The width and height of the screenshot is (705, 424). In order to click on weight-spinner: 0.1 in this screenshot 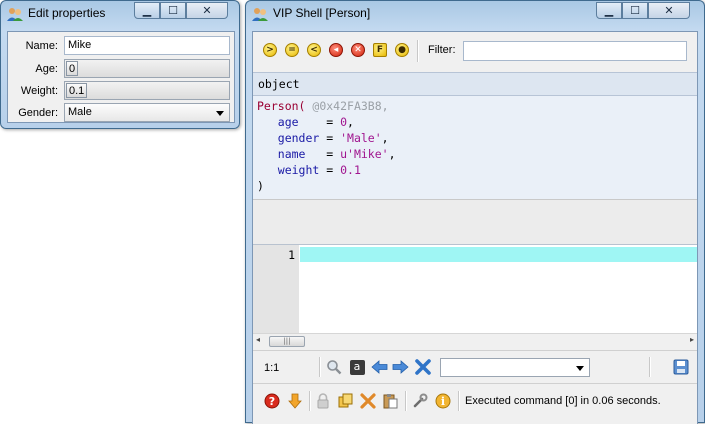, I will do `click(147, 90)`.